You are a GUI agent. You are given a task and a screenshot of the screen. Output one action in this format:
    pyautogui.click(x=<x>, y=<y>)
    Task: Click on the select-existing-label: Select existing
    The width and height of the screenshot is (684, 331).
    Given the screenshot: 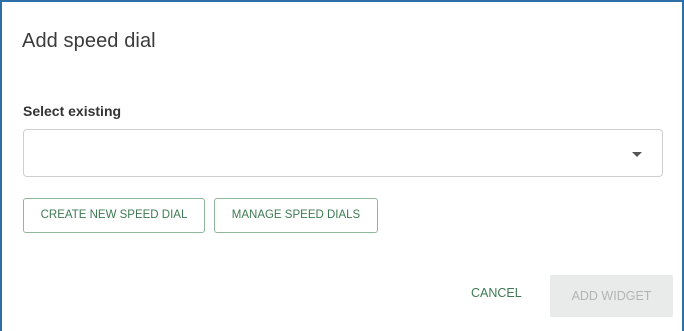 What is the action you would take?
    pyautogui.click(x=72, y=111)
    